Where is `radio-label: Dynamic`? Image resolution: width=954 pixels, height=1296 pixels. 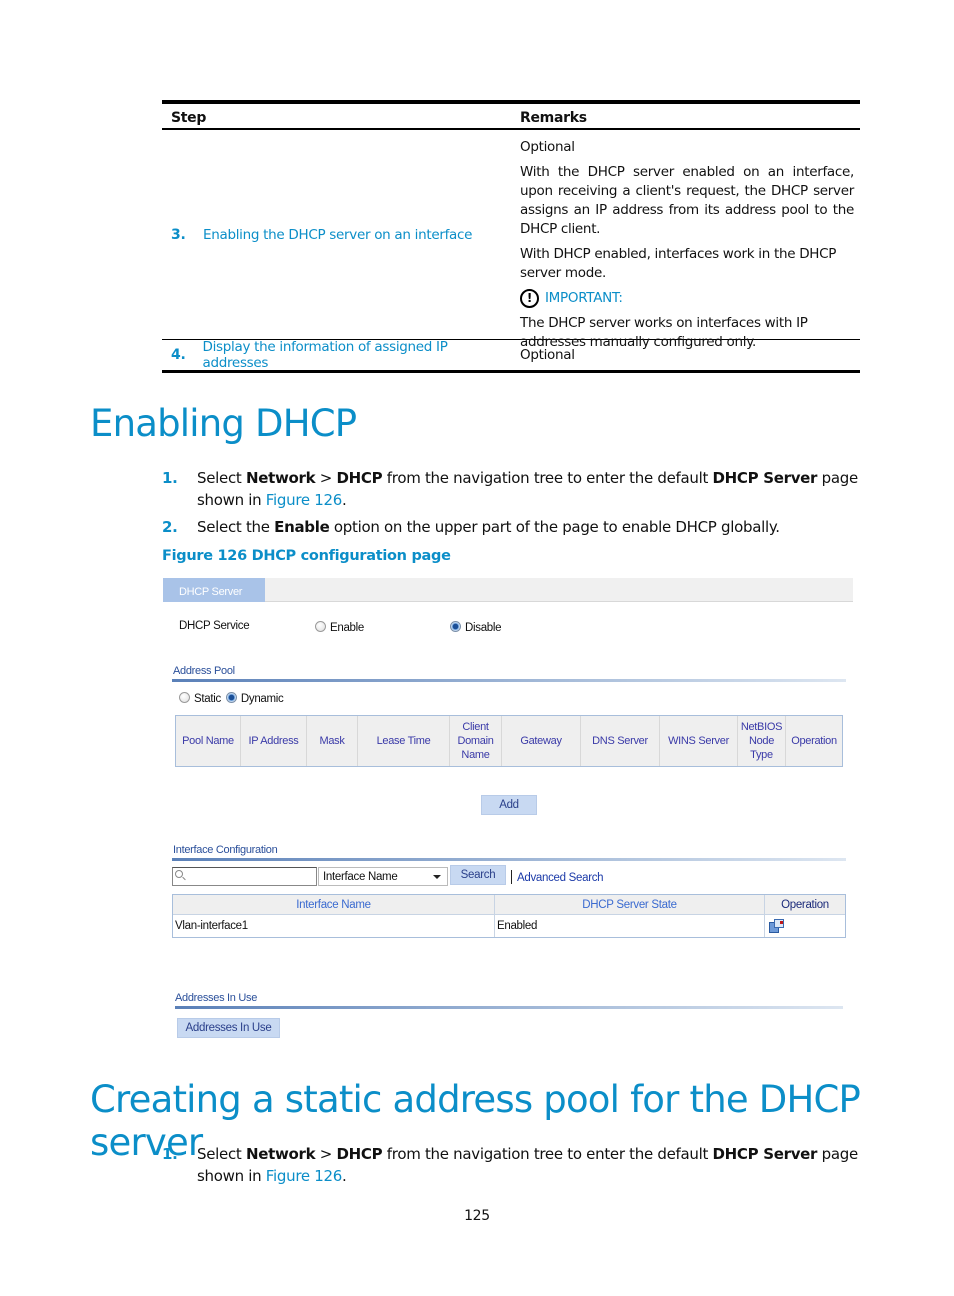 radio-label: Dynamic is located at coordinates (262, 699).